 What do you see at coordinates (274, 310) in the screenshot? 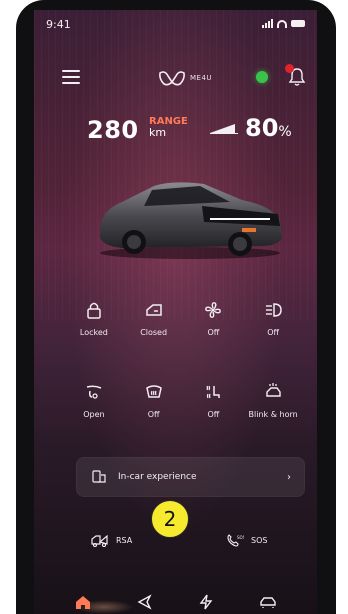
I see `headlight-icon` at bounding box center [274, 310].